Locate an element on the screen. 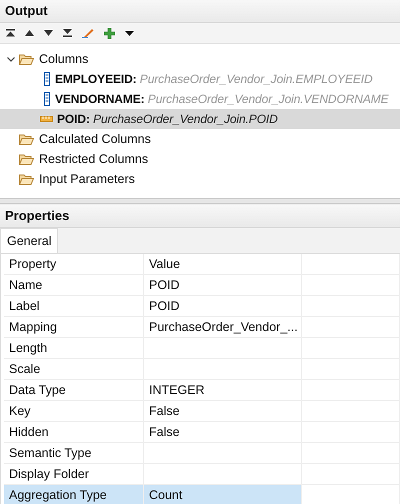 This screenshot has width=400, height=504. table-cell: Aggregation Type is located at coordinates (74, 494).